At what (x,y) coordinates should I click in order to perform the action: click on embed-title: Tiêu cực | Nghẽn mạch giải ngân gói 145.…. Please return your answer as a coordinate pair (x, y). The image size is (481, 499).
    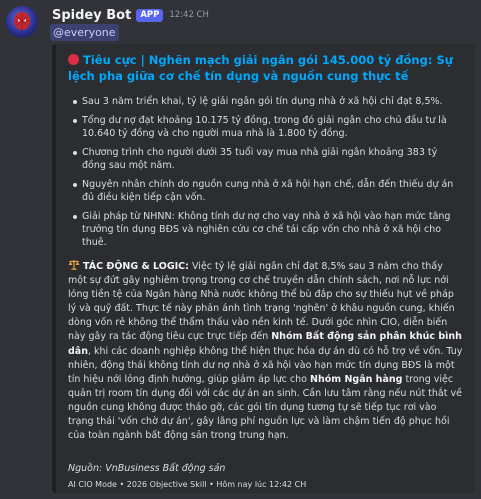
    Looking at the image, I should click on (265, 68).